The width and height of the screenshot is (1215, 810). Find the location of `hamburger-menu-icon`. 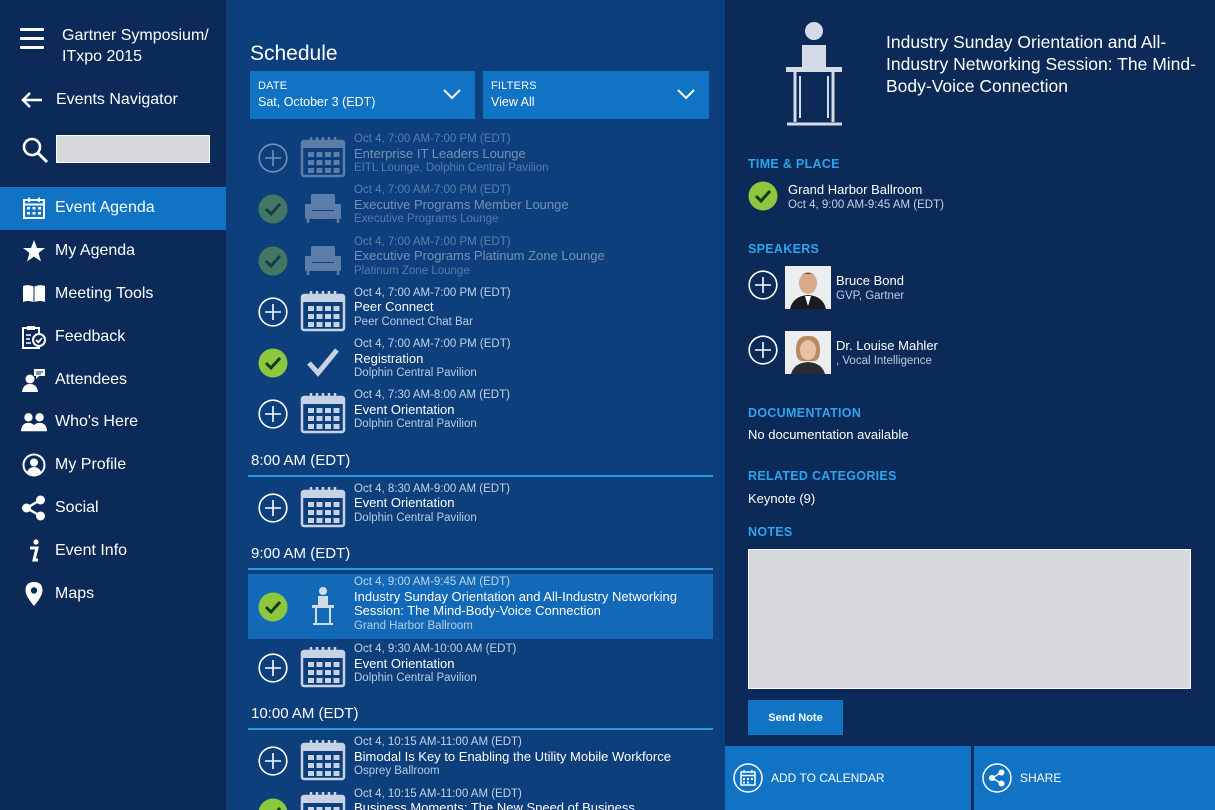

hamburger-menu-icon is located at coordinates (32, 38).